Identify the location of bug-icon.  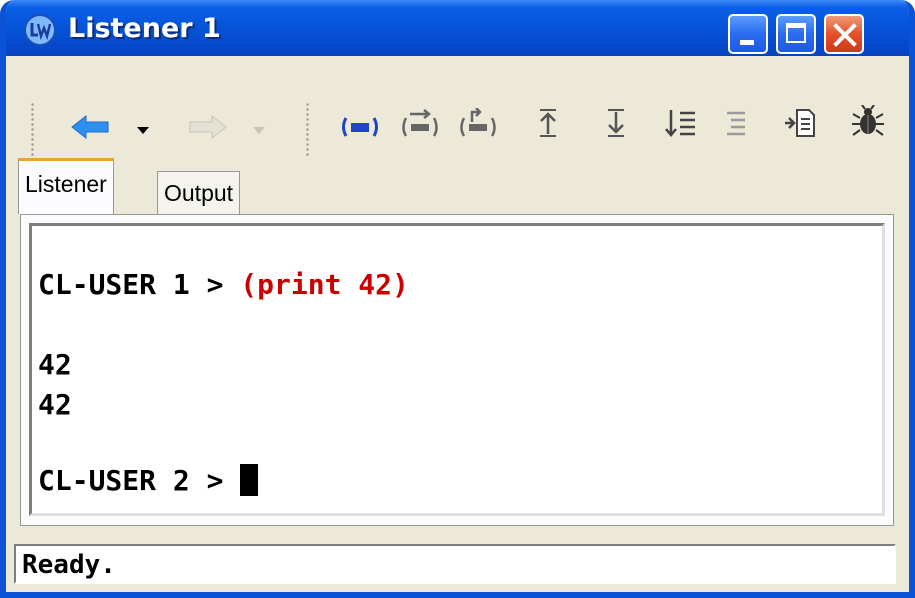
(868, 120).